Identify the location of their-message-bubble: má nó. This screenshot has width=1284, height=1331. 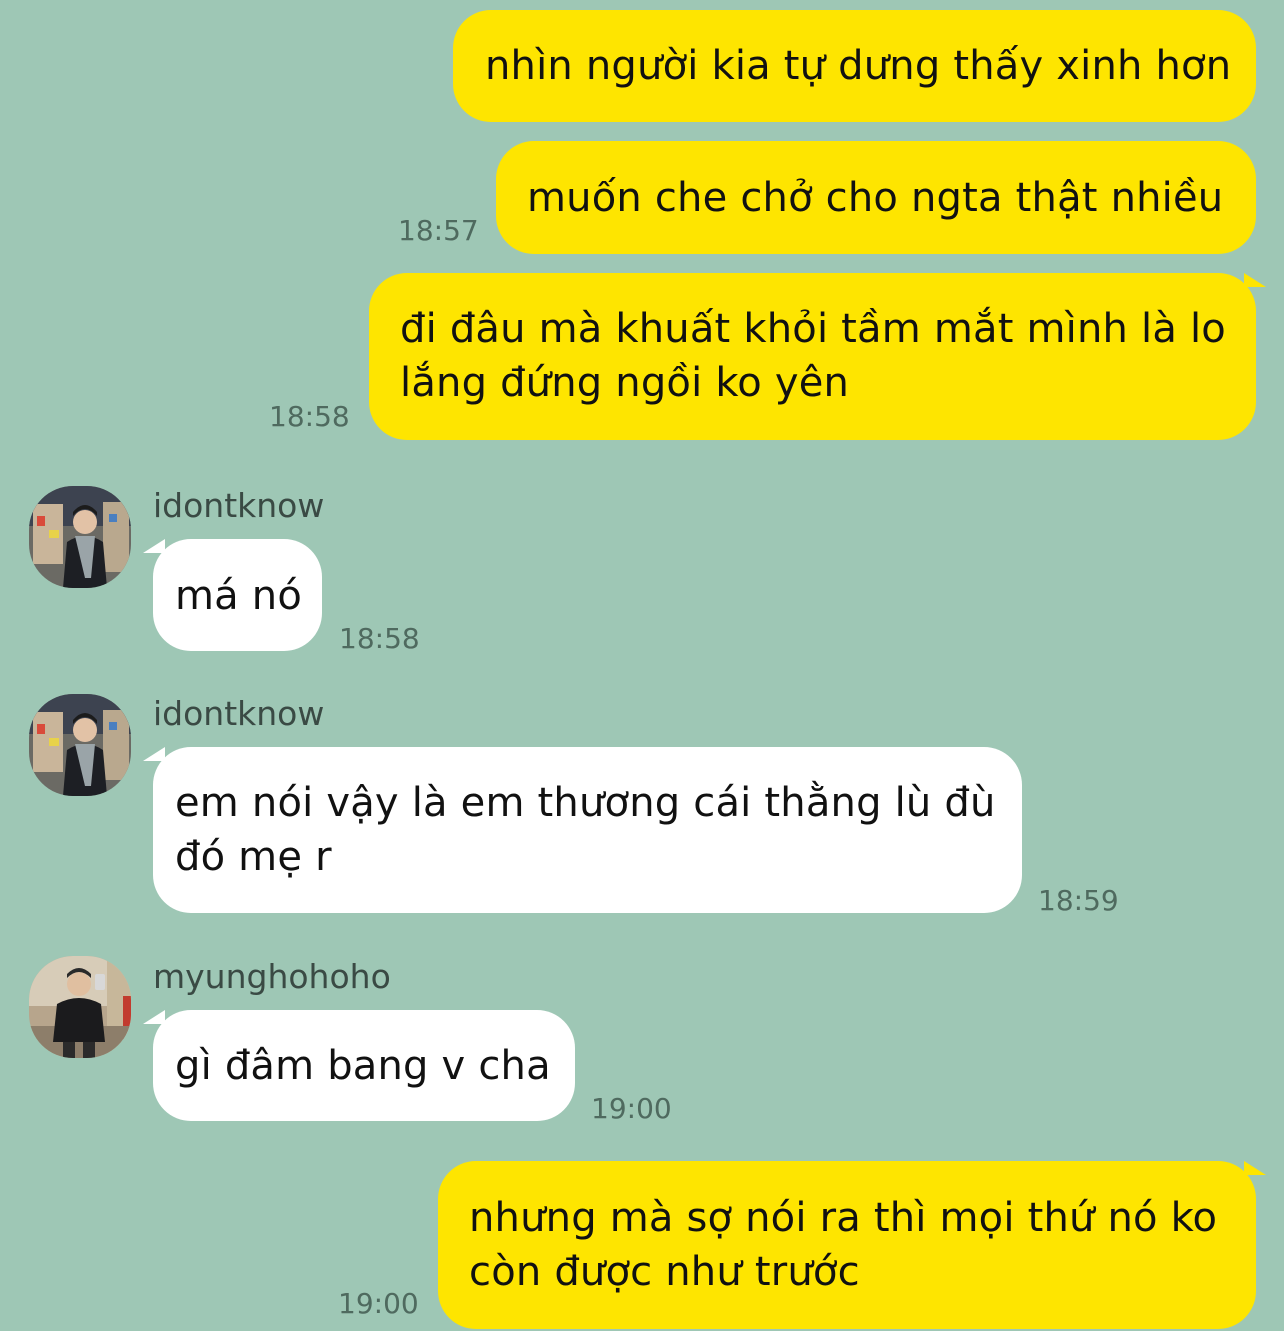
(237, 595).